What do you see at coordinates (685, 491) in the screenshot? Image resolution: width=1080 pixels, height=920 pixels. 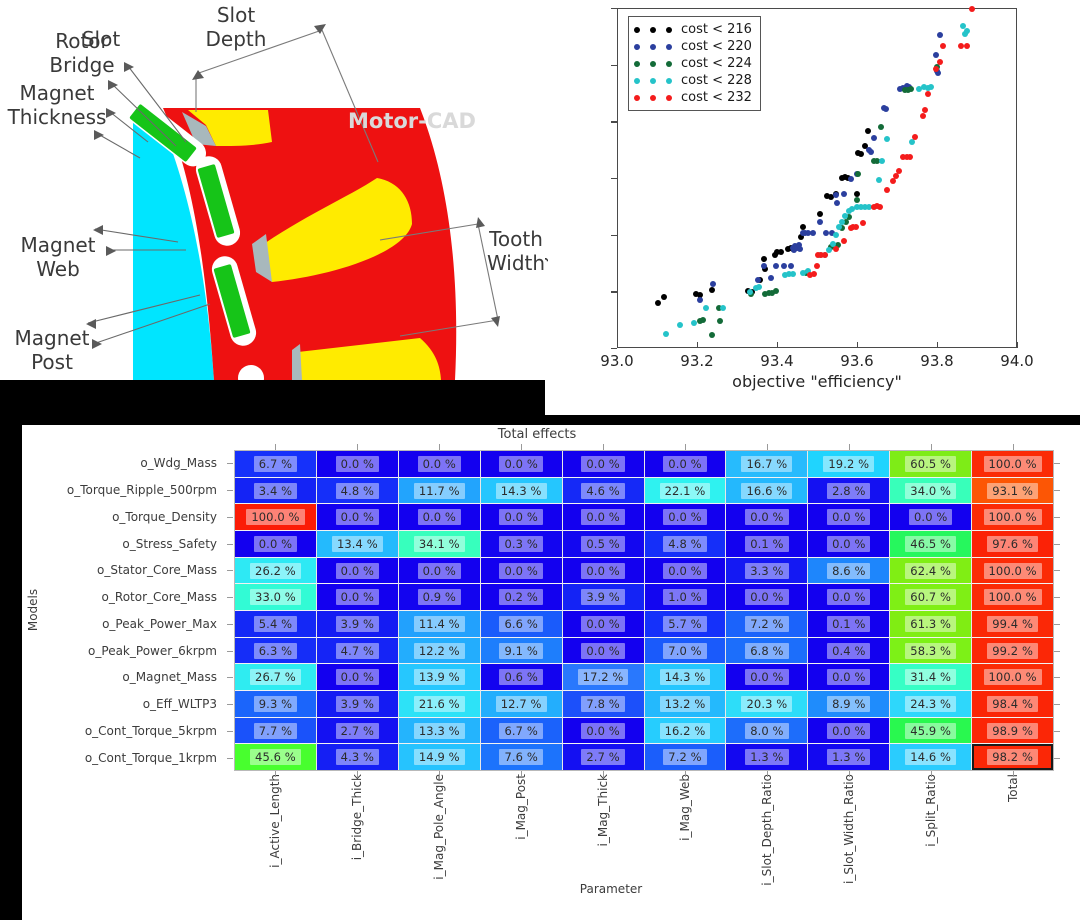 I see `heatmap-cell: 22.1 %` at bounding box center [685, 491].